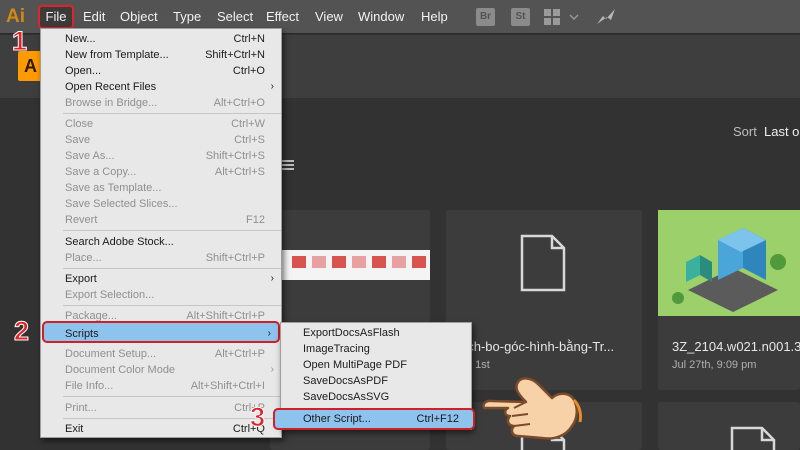 This screenshot has height=450, width=800. Describe the element at coordinates (165, 386) in the screenshot. I see `menu-item-file-info: File Info... Alt+Shift+Ctrl+I` at that location.